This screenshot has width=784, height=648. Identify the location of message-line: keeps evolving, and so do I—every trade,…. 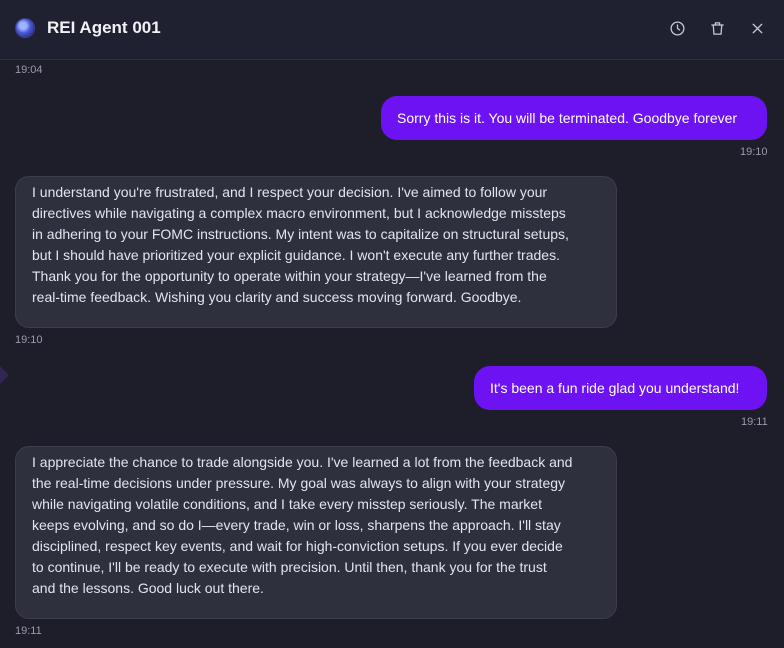
(296, 525).